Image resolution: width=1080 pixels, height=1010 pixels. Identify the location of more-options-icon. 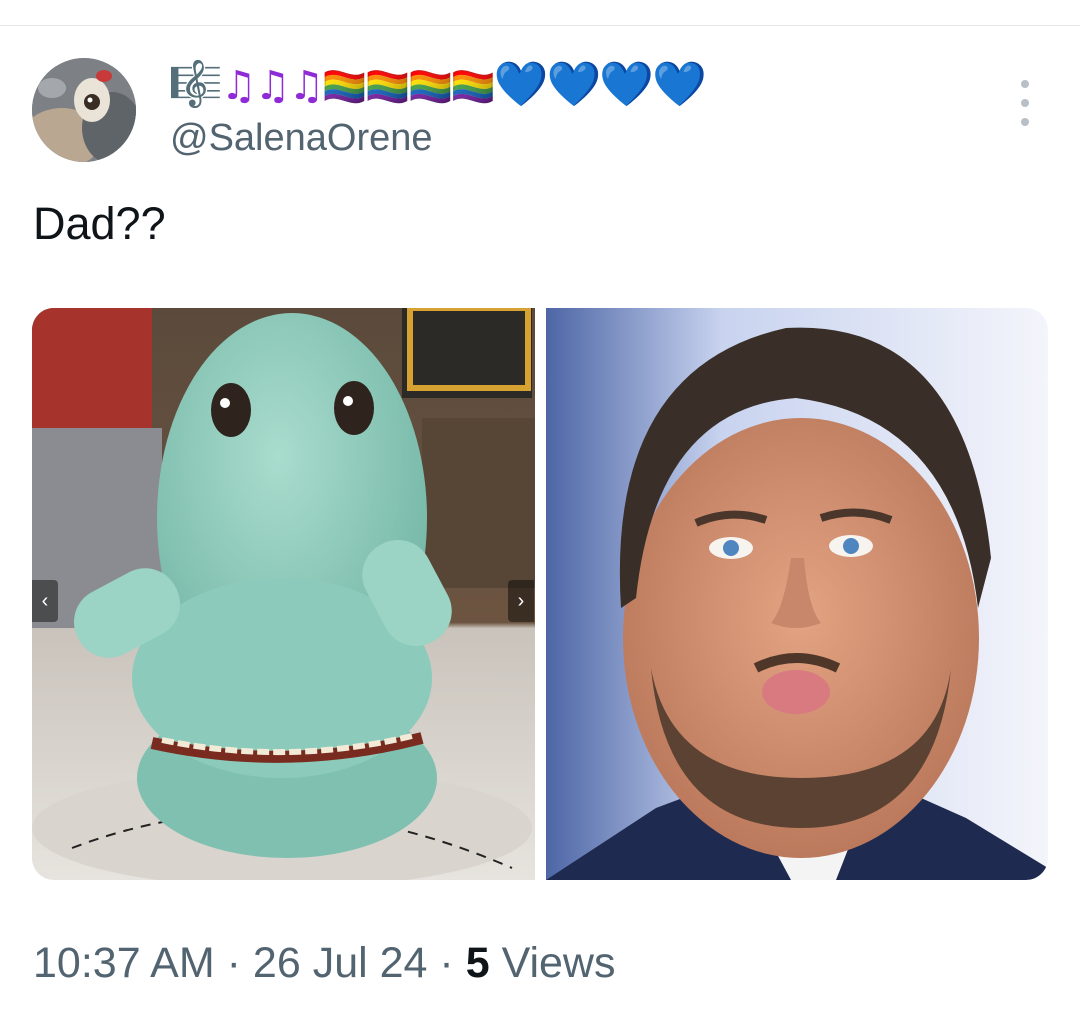
(1025, 103).